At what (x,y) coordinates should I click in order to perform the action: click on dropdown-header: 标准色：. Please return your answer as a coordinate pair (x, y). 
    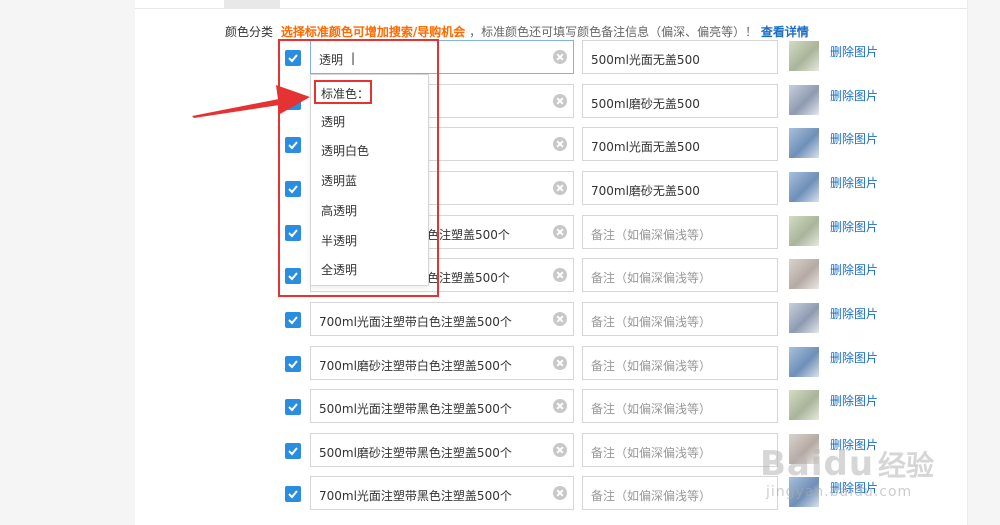
    Looking at the image, I should click on (345, 94).